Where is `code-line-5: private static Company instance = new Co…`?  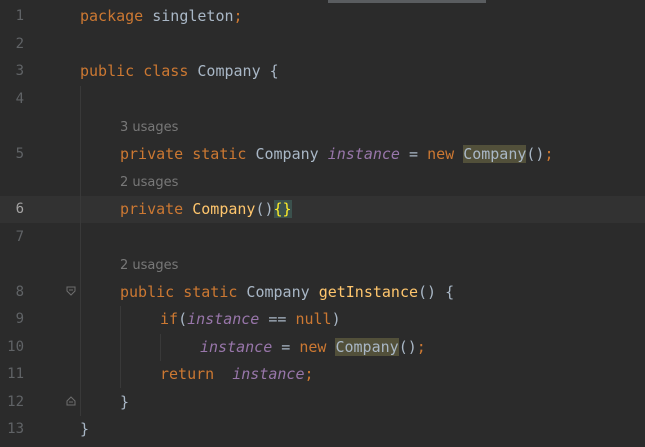 code-line-5: private static Company instance = new Co… is located at coordinates (337, 154).